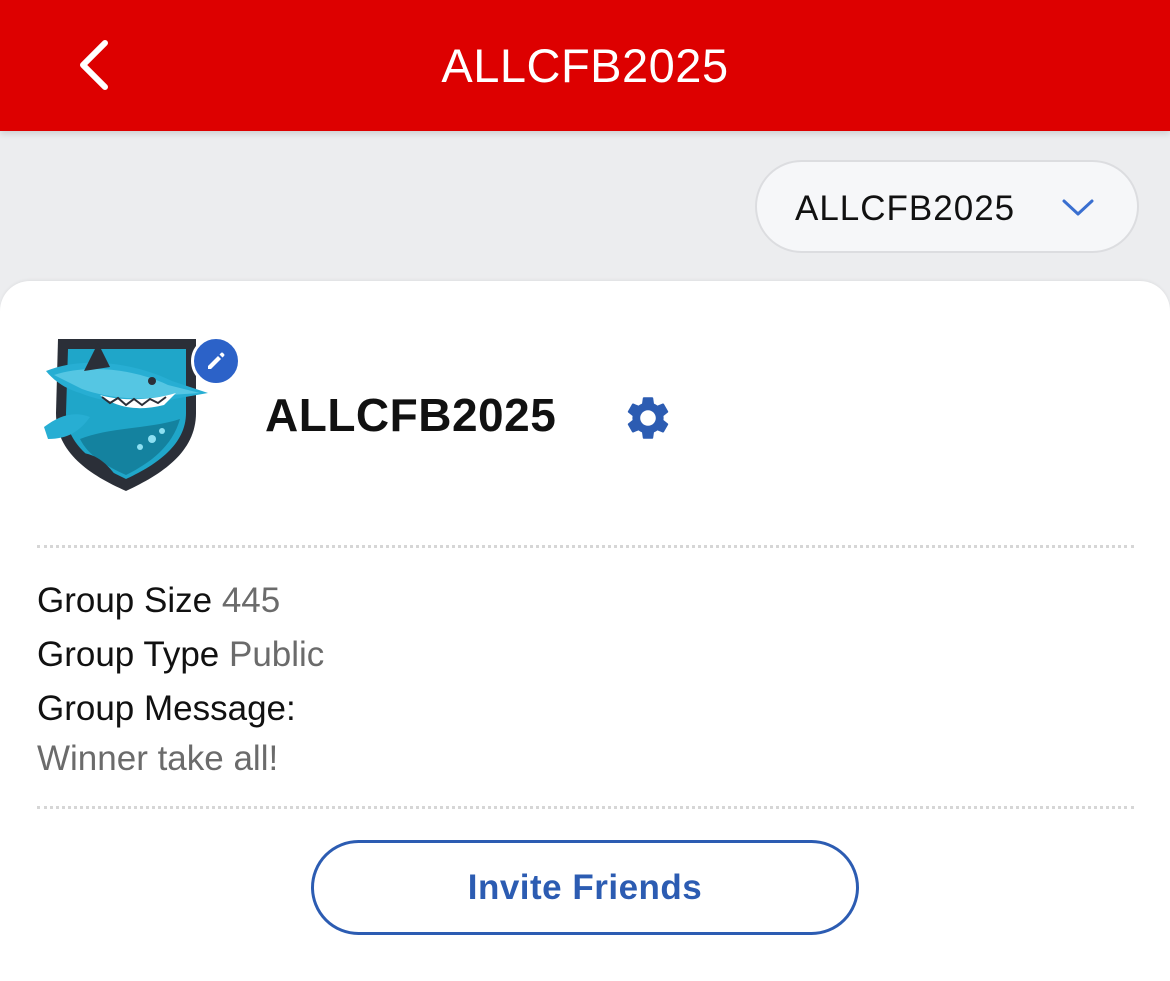 This screenshot has height=981, width=1170. I want to click on group-type-value: Public, so click(276, 654).